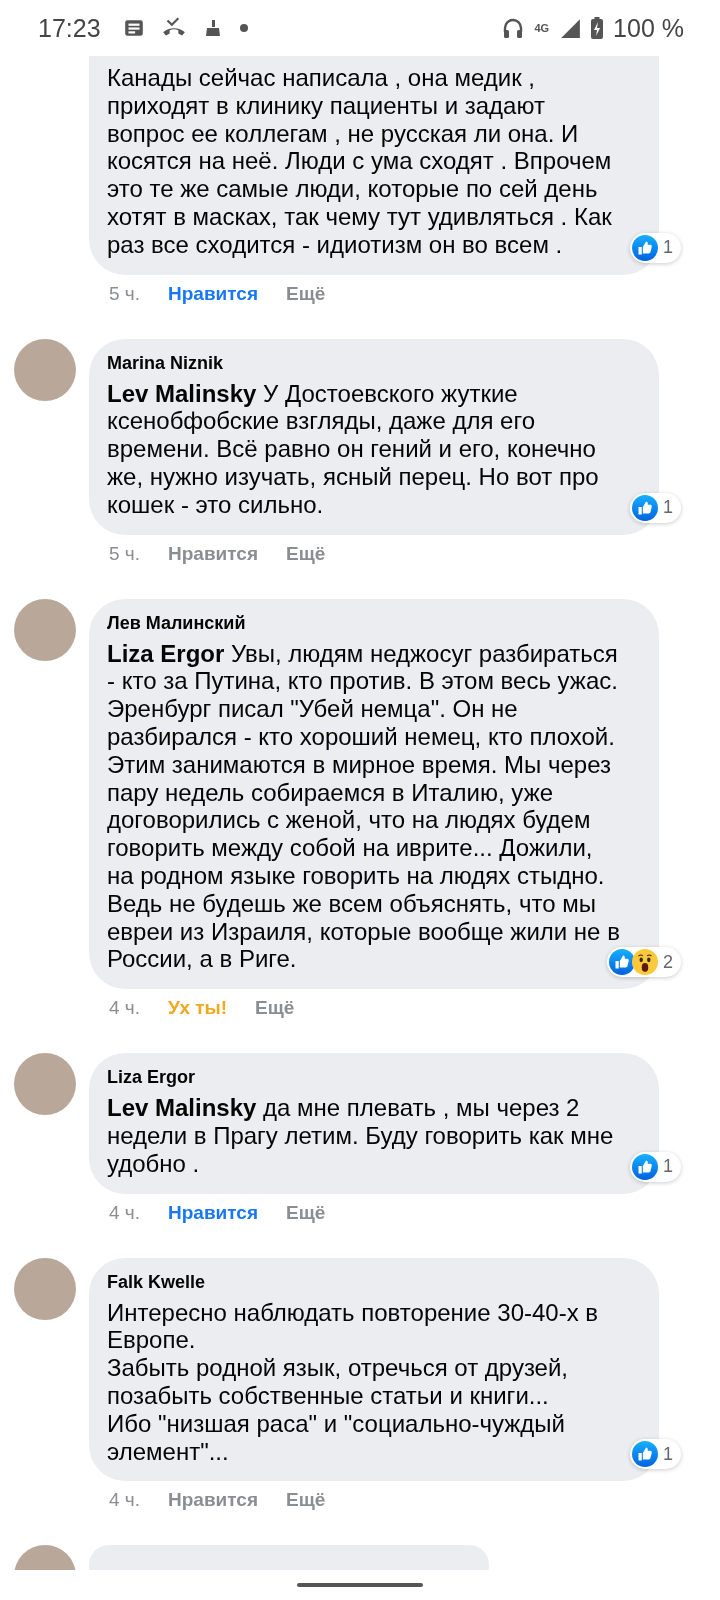 This screenshot has width=720, height=1600. I want to click on comment-text: Канады сейчас написала , она медик , приходят в клинику пациенты и задают вопрос ее коллегам , не русская ли она. И косятся на неё. Люди с ума сходят . Впрочем это те же самые люди, которые по сей день хотят в масках, так чему тут удивляться . Как раз все сходится - идиотизм он во всем ., so click(360, 161).